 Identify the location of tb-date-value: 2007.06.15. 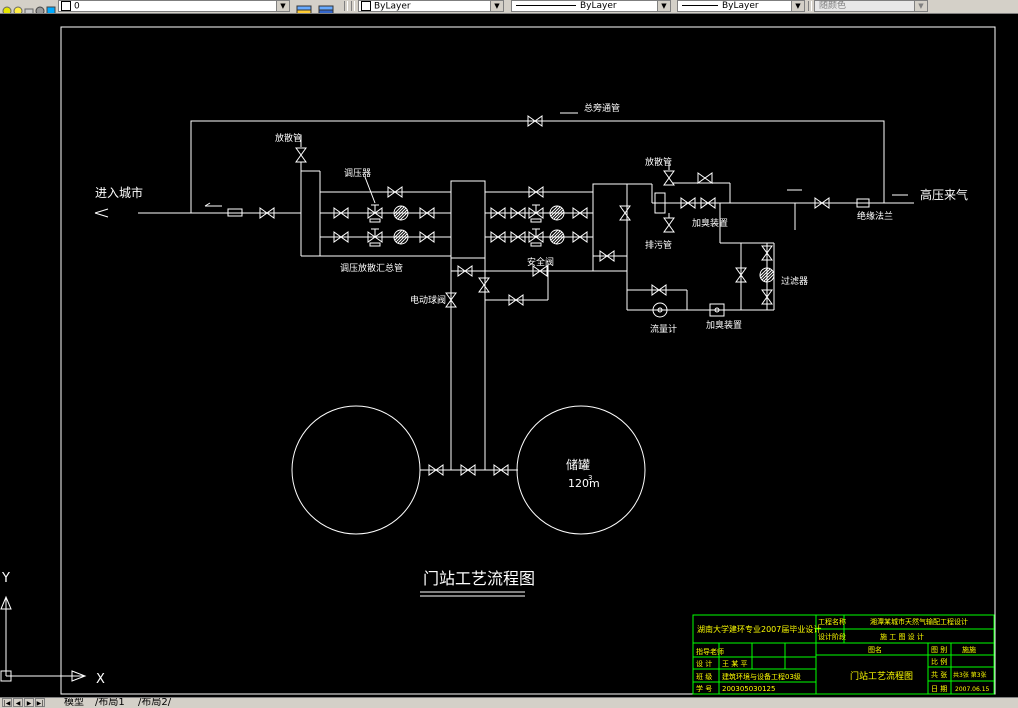
(972, 689).